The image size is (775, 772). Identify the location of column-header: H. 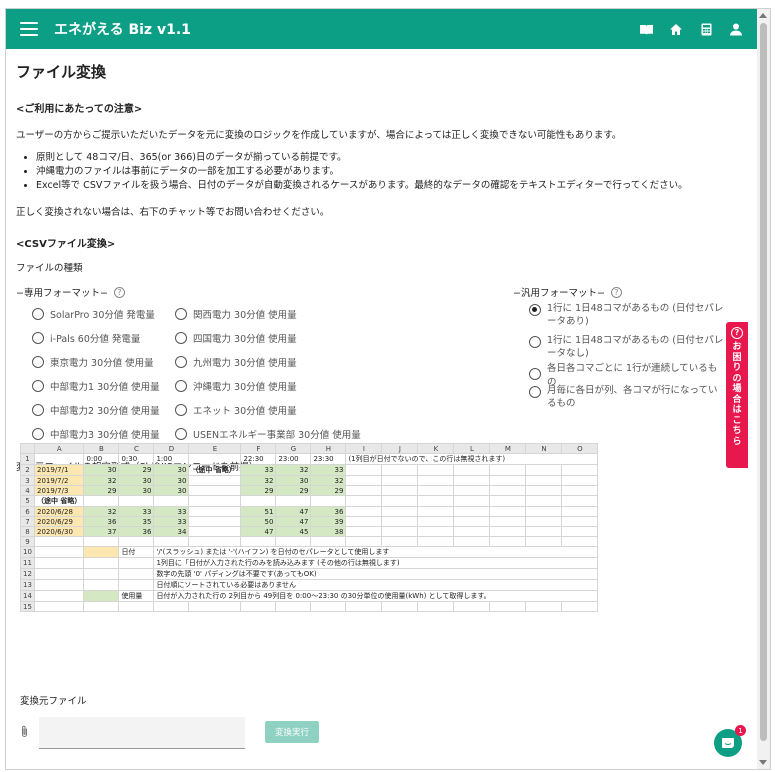
(328, 448).